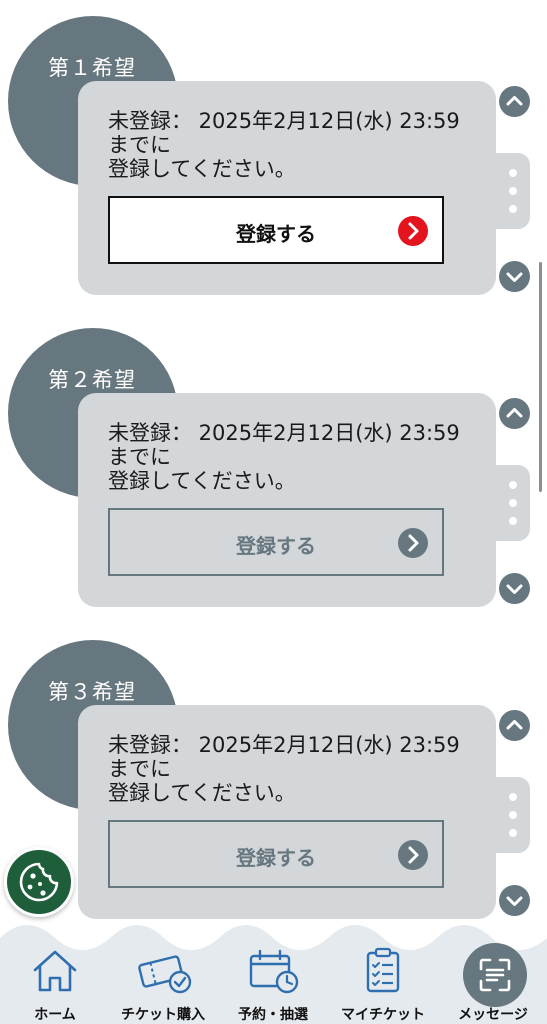 This screenshot has height=1024, width=547. I want to click on cookie-settings-button, so click(39, 882).